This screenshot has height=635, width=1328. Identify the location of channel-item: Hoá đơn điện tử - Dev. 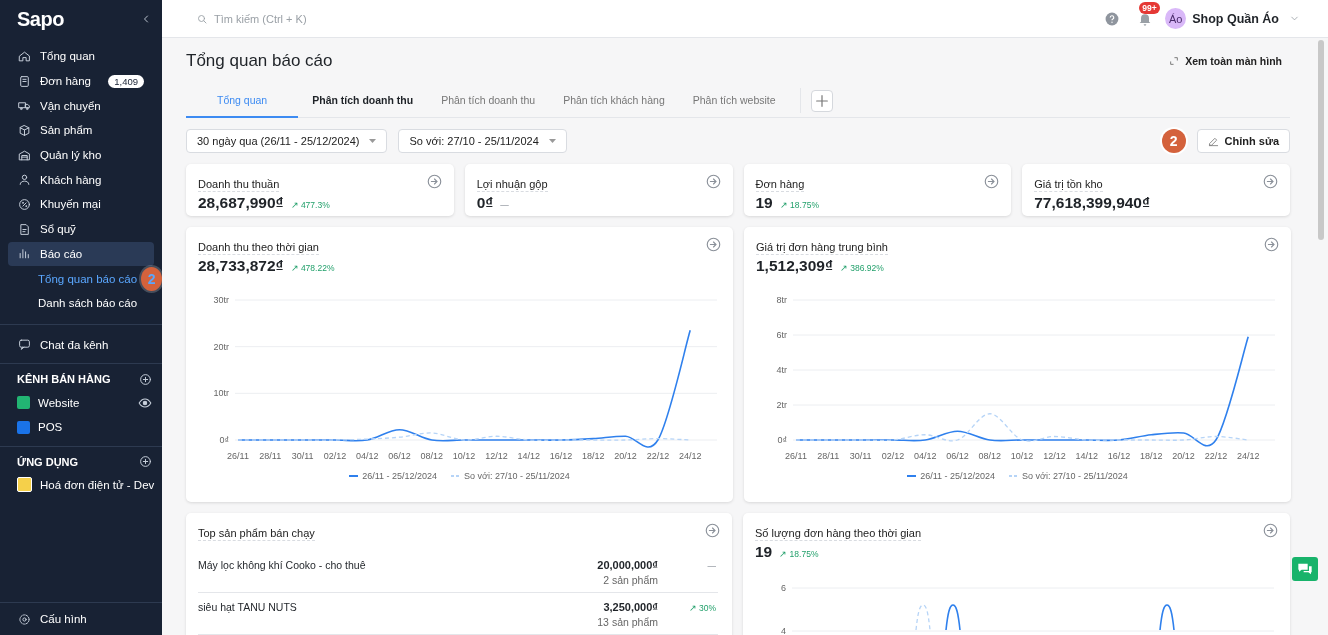
(97, 484).